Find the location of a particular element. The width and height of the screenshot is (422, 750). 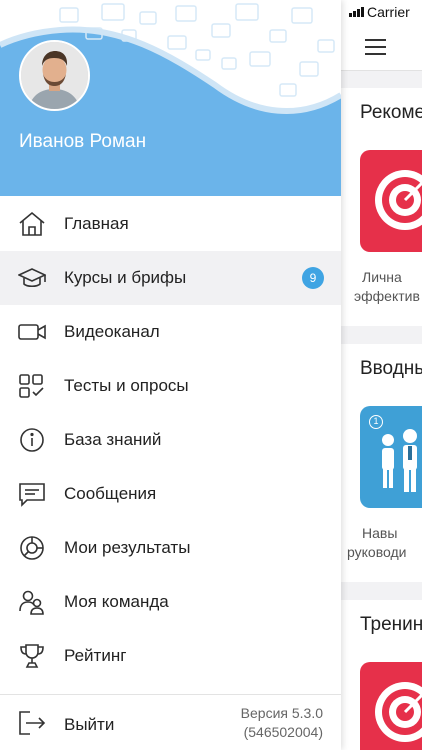

drawer-footer: Выйти Версия 5.3.0 (546502004) is located at coordinates (170, 722).